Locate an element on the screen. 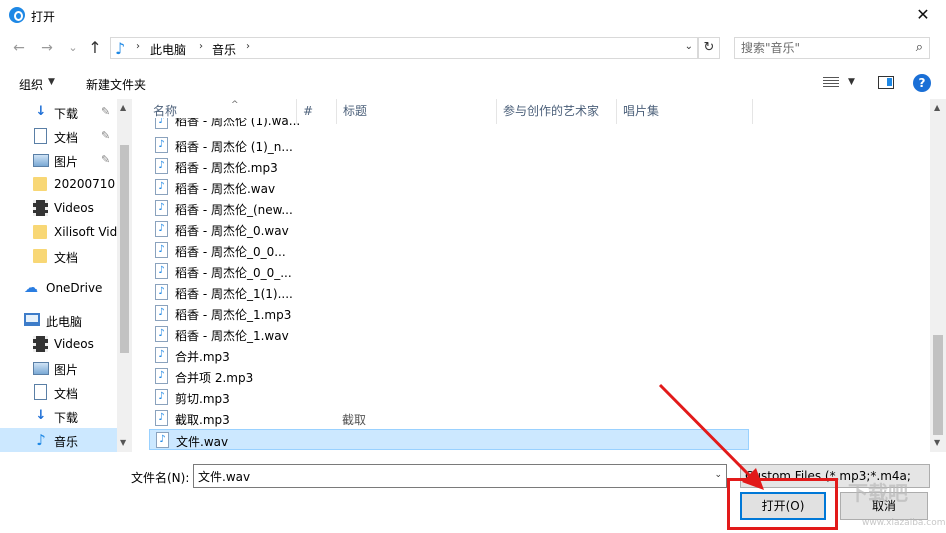  organize-button: 组织 is located at coordinates (31, 84).